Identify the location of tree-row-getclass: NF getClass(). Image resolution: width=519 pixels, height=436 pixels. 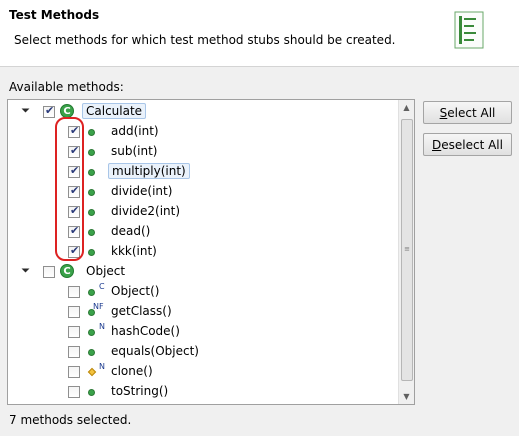
(204, 312).